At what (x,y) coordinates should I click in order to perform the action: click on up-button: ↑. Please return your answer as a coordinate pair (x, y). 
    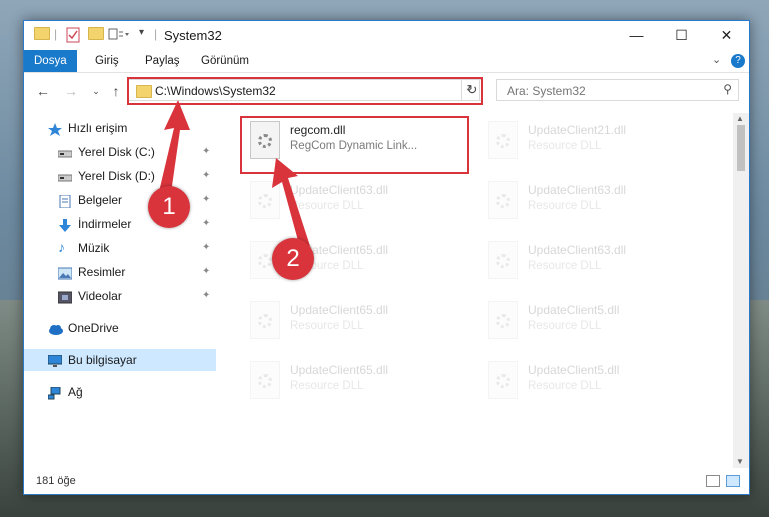
    Looking at the image, I should click on (116, 91).